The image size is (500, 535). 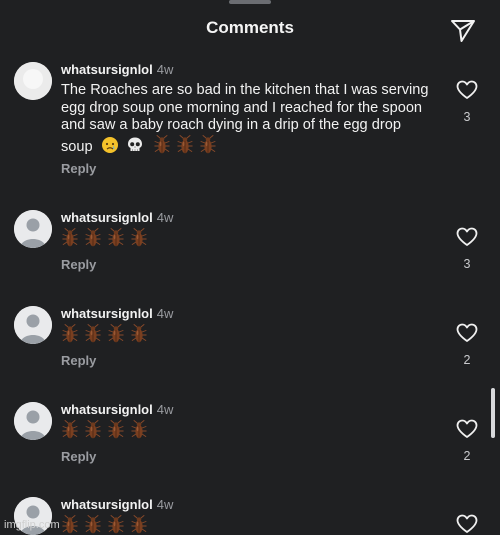 I want to click on crying-face-icon, so click(x=110, y=145).